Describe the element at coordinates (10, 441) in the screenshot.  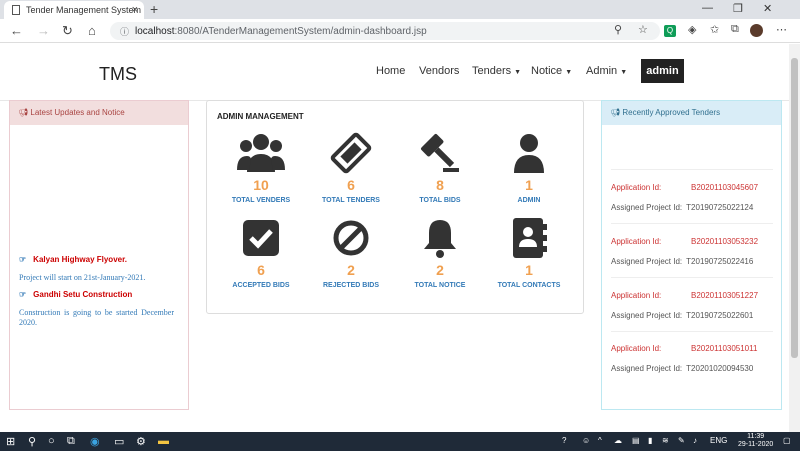
I see `windows-start-icon: ⊞` at that location.